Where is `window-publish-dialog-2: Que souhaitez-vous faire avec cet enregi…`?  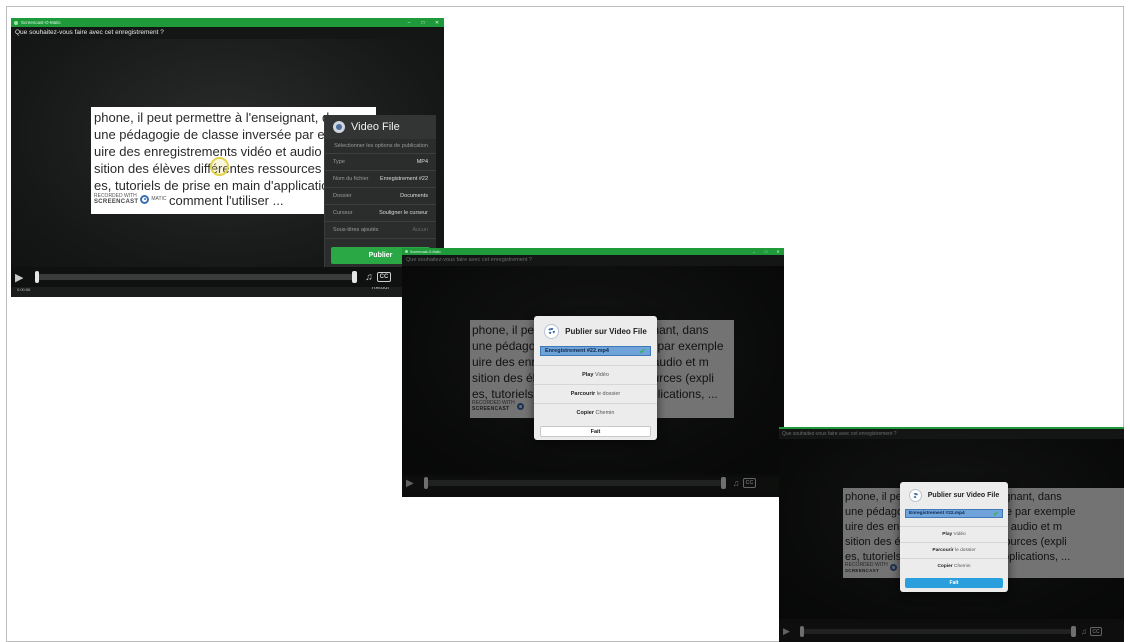 window-publish-dialog-2: Que souhaitez-vous faire avec cet enregi… is located at coordinates (951, 534).